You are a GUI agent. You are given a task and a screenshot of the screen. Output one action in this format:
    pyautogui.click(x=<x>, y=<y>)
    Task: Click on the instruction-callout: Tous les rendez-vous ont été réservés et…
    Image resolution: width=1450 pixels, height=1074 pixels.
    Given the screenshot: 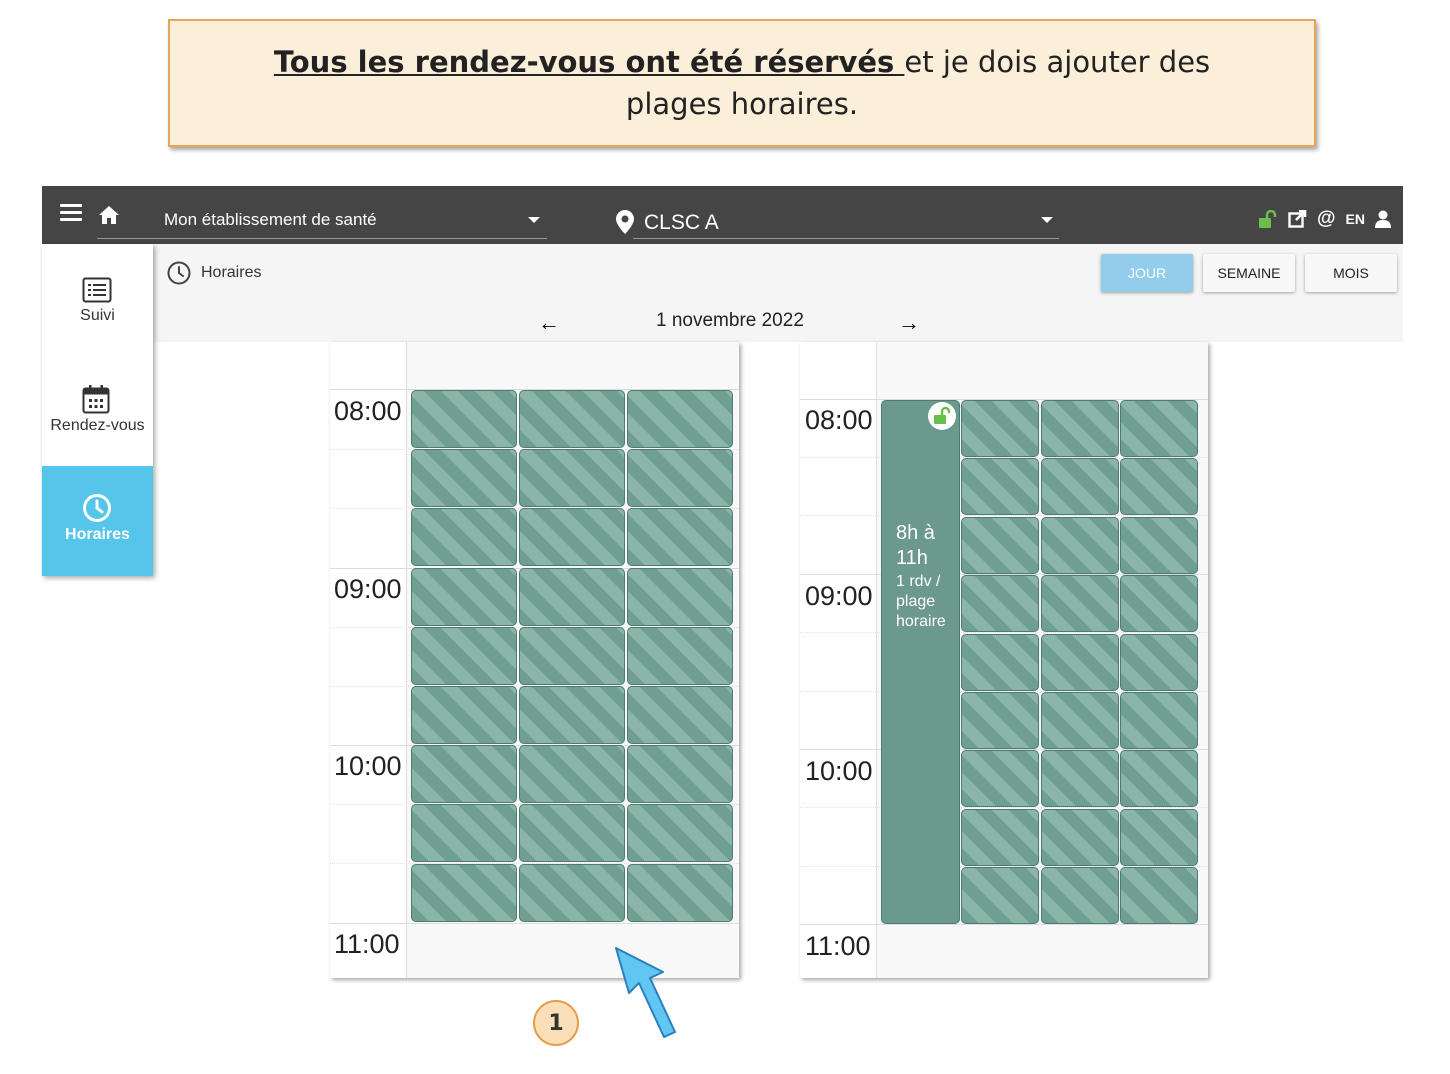 What is the action you would take?
    pyautogui.click(x=742, y=83)
    